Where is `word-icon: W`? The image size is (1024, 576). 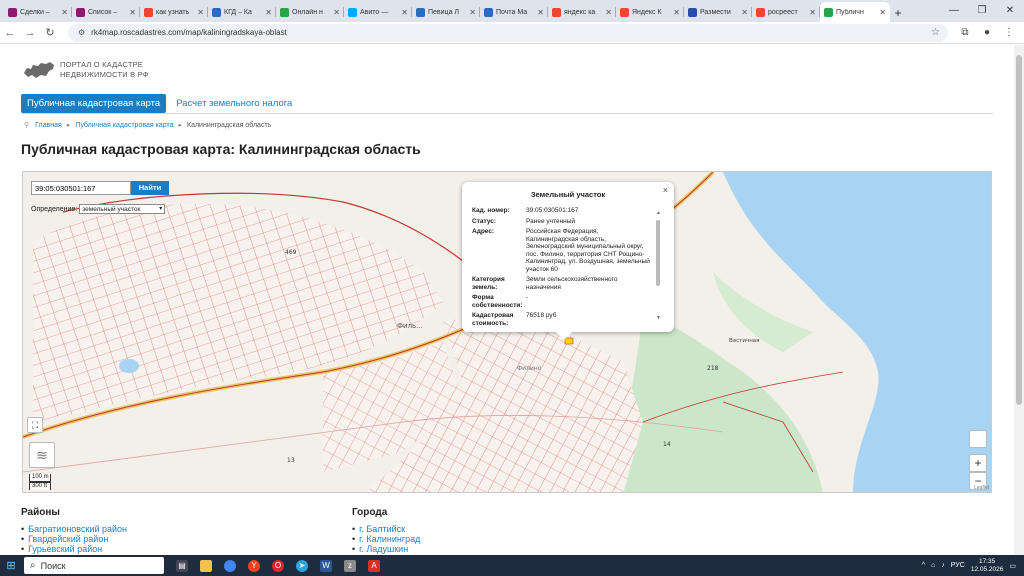
word-icon: W is located at coordinates (326, 566).